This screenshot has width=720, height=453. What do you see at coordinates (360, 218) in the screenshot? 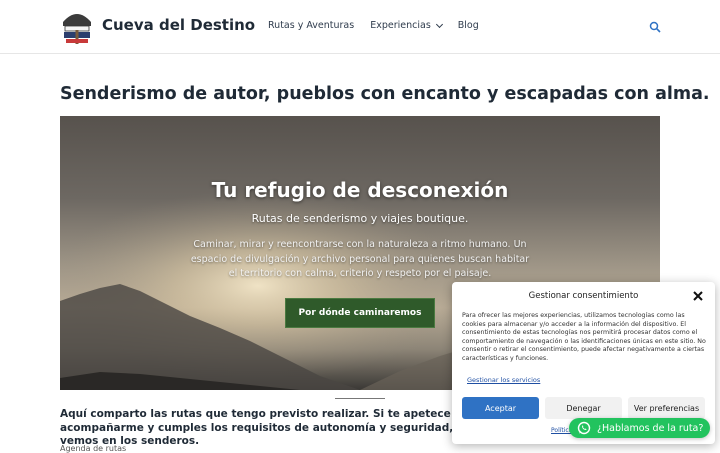
I see `hero-subtitle: Rutas de senderismo y viajes boutique.` at bounding box center [360, 218].